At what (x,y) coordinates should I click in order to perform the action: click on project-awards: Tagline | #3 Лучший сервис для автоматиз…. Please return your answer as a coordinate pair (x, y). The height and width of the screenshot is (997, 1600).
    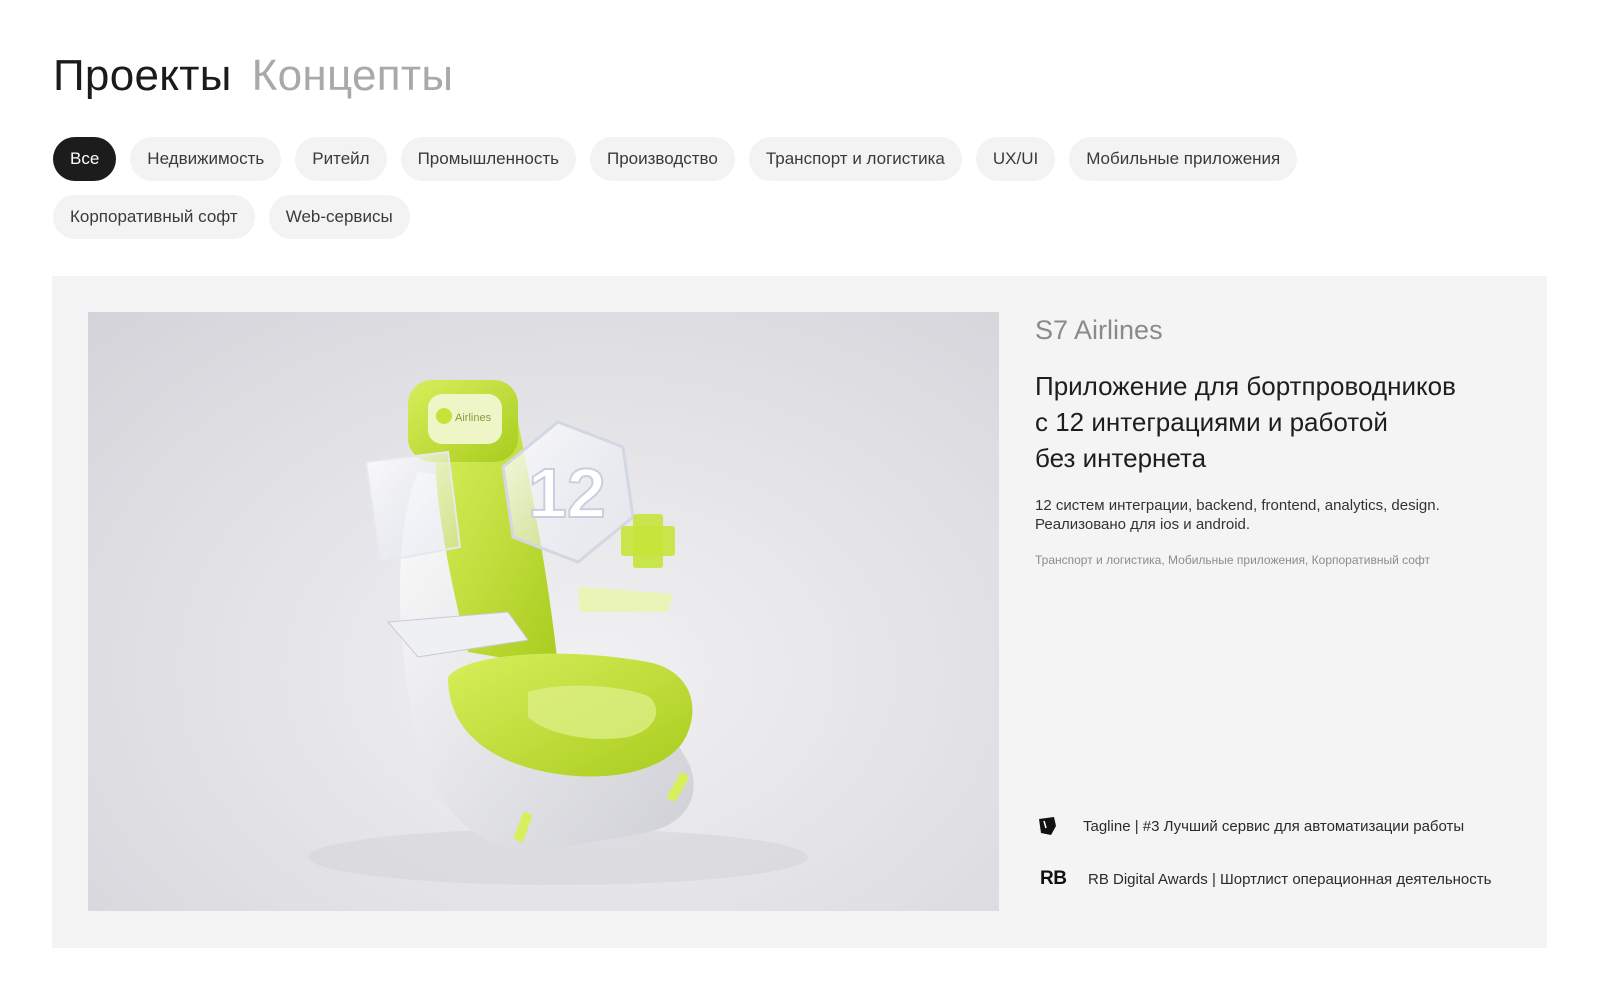
    Looking at the image, I should click on (1275, 864).